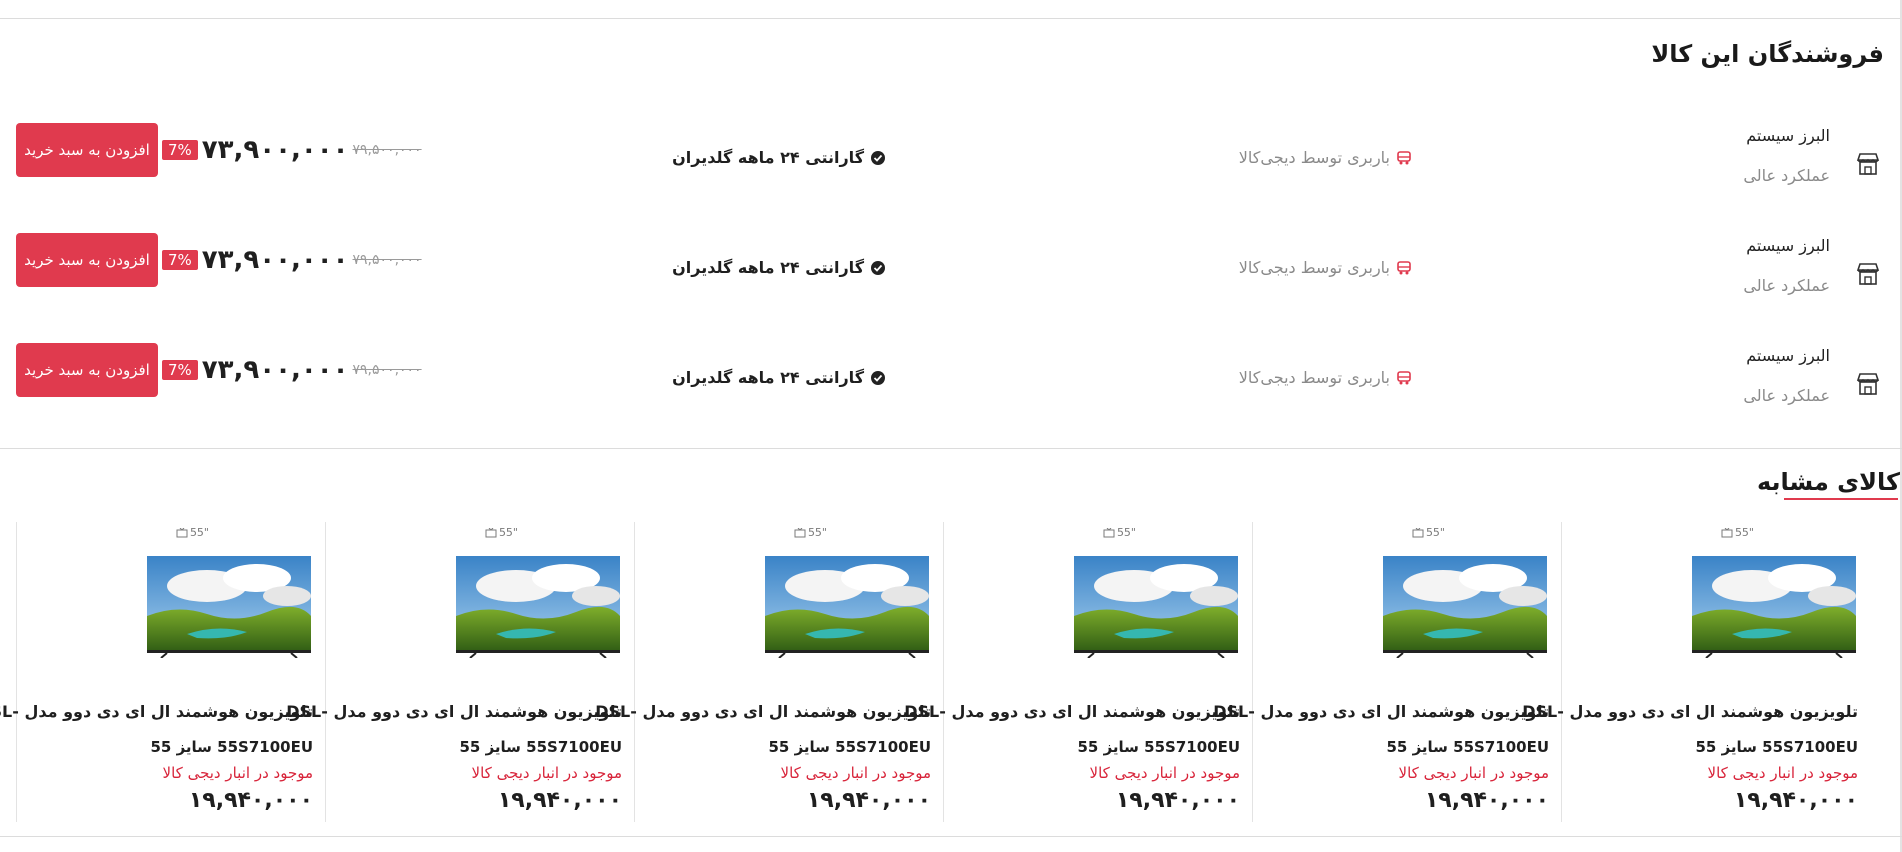 Image resolution: width=1902 pixels, height=852 pixels. I want to click on similar-section-title: کالای مشابه, so click(1828, 482).